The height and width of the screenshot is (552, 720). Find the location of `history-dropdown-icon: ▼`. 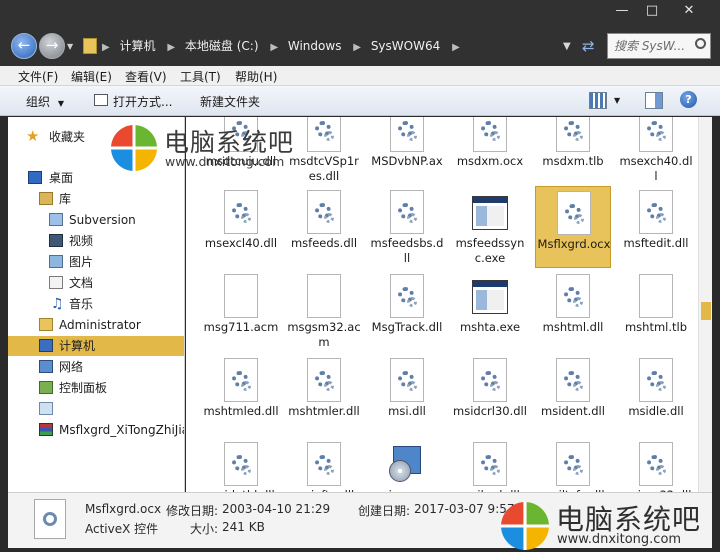

history-dropdown-icon: ▼ is located at coordinates (70, 46).